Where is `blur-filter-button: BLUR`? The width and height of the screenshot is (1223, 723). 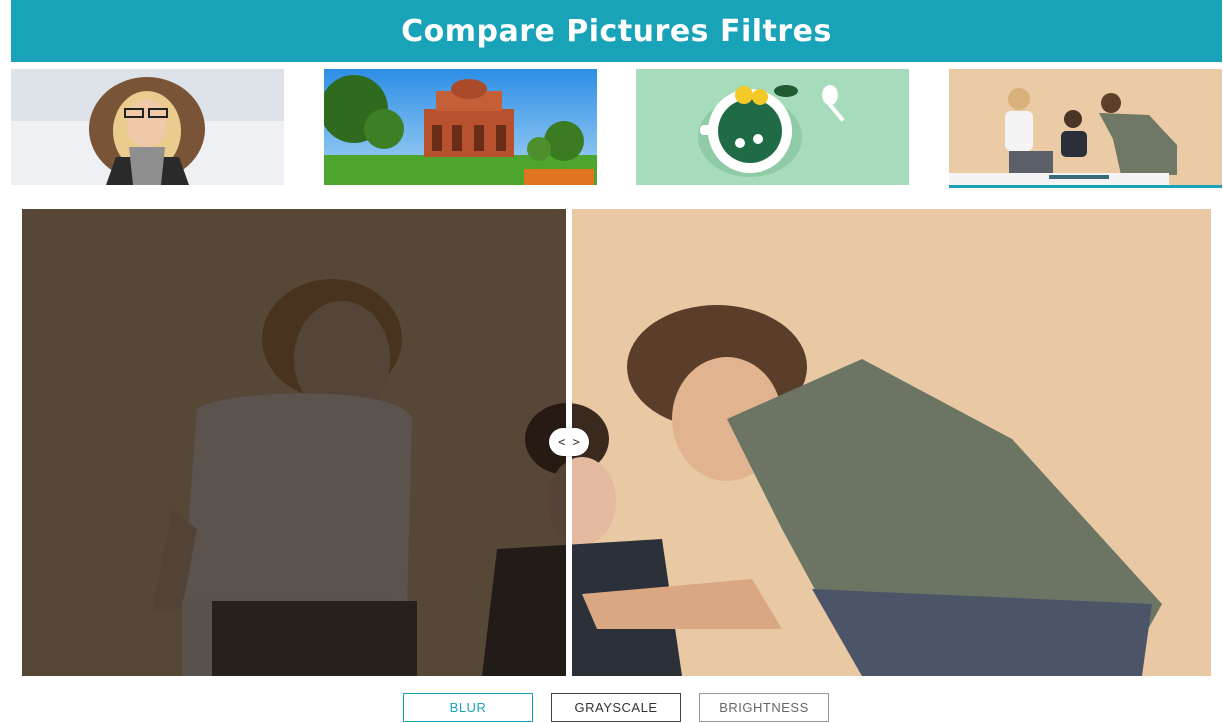 blur-filter-button: BLUR is located at coordinates (468, 707).